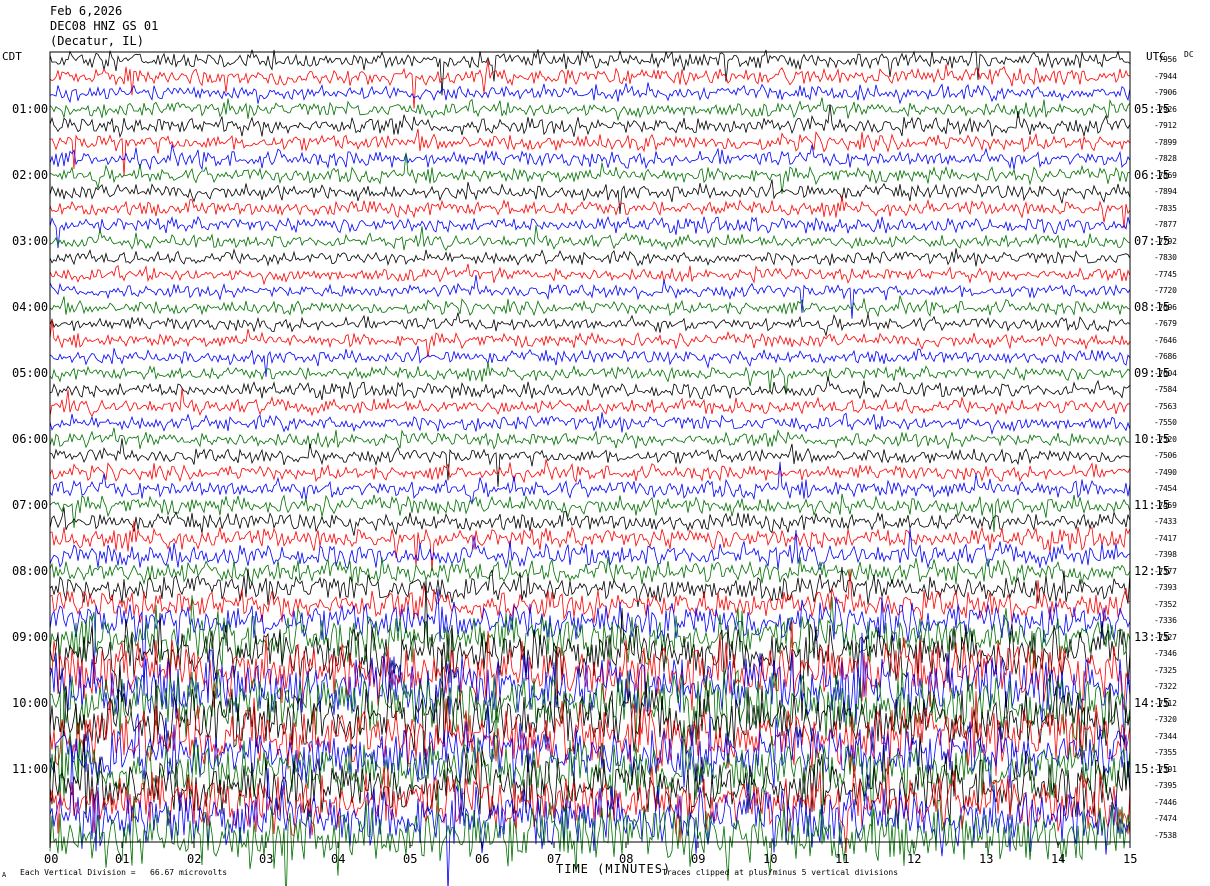 This screenshot has height=886, width=1210. Describe the element at coordinates (1165, 158) in the screenshot. I see `dc-offset-label: -7828` at that location.